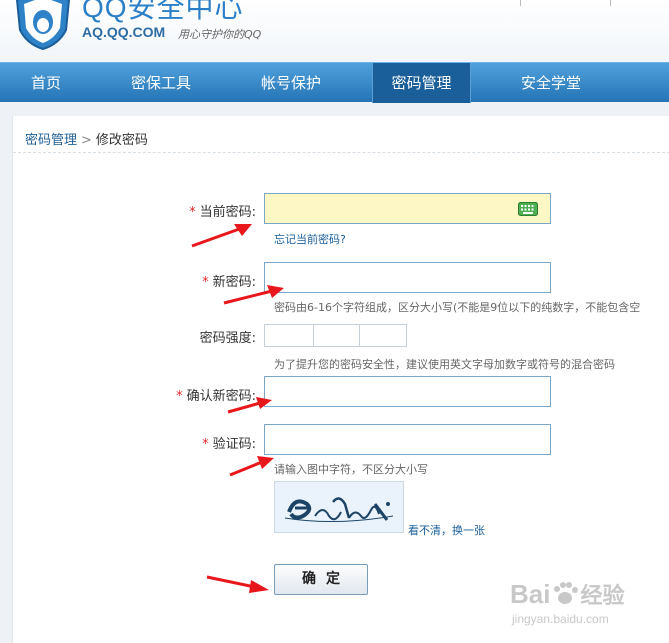 The image size is (669, 643). I want to click on nav-item-security-tools: 密保工具, so click(161, 83).